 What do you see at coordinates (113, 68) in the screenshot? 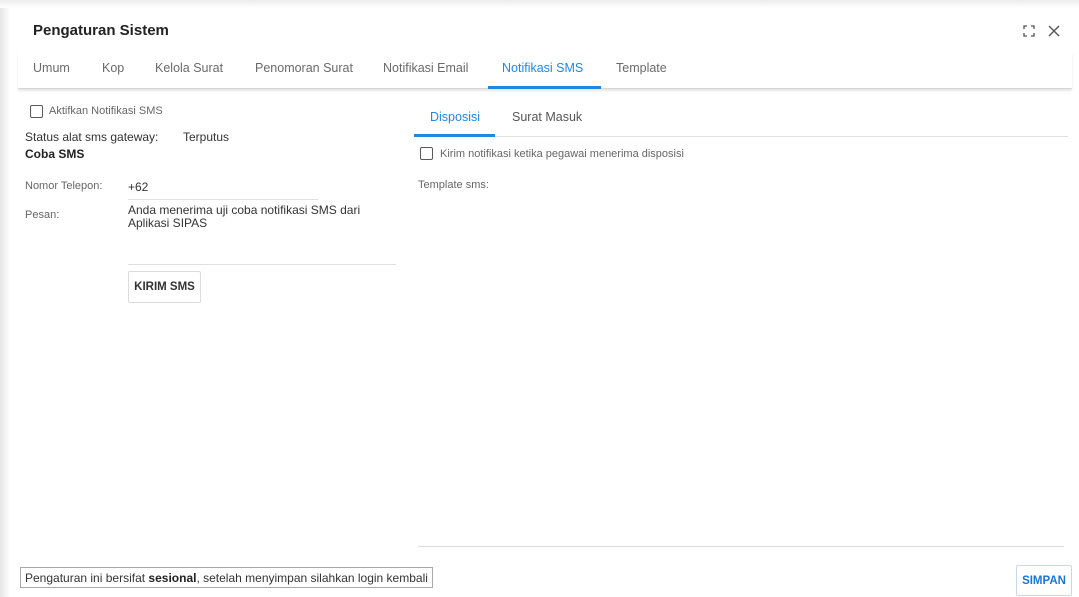
I see `tab-kop: Kop` at bounding box center [113, 68].